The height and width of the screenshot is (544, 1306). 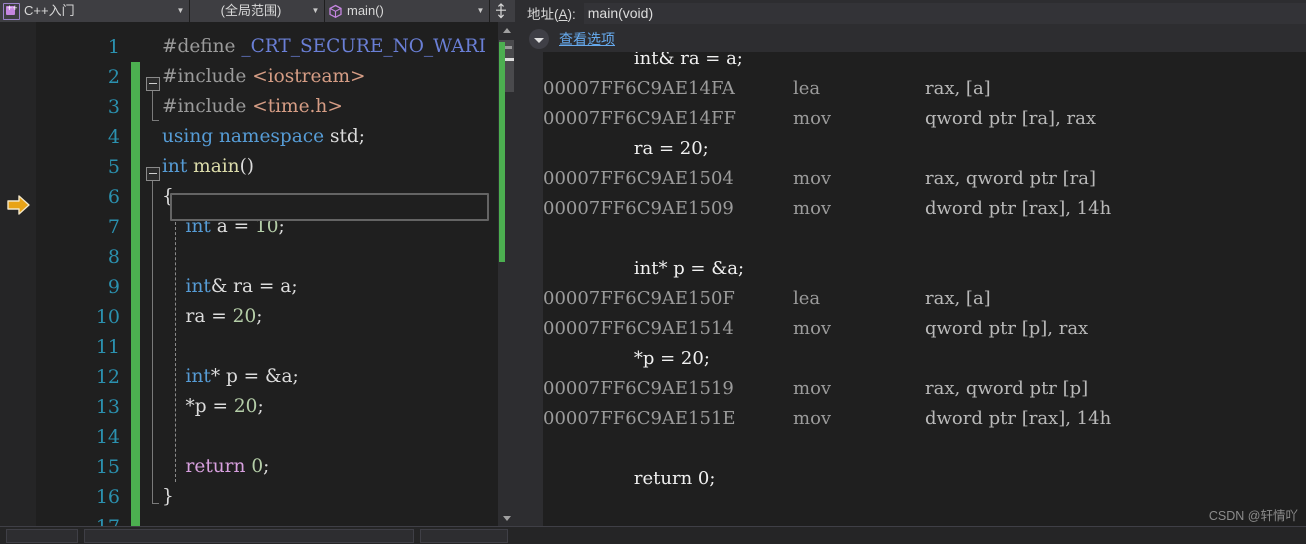 I want to click on disassembly-blank-row, so click(x=924, y=239).